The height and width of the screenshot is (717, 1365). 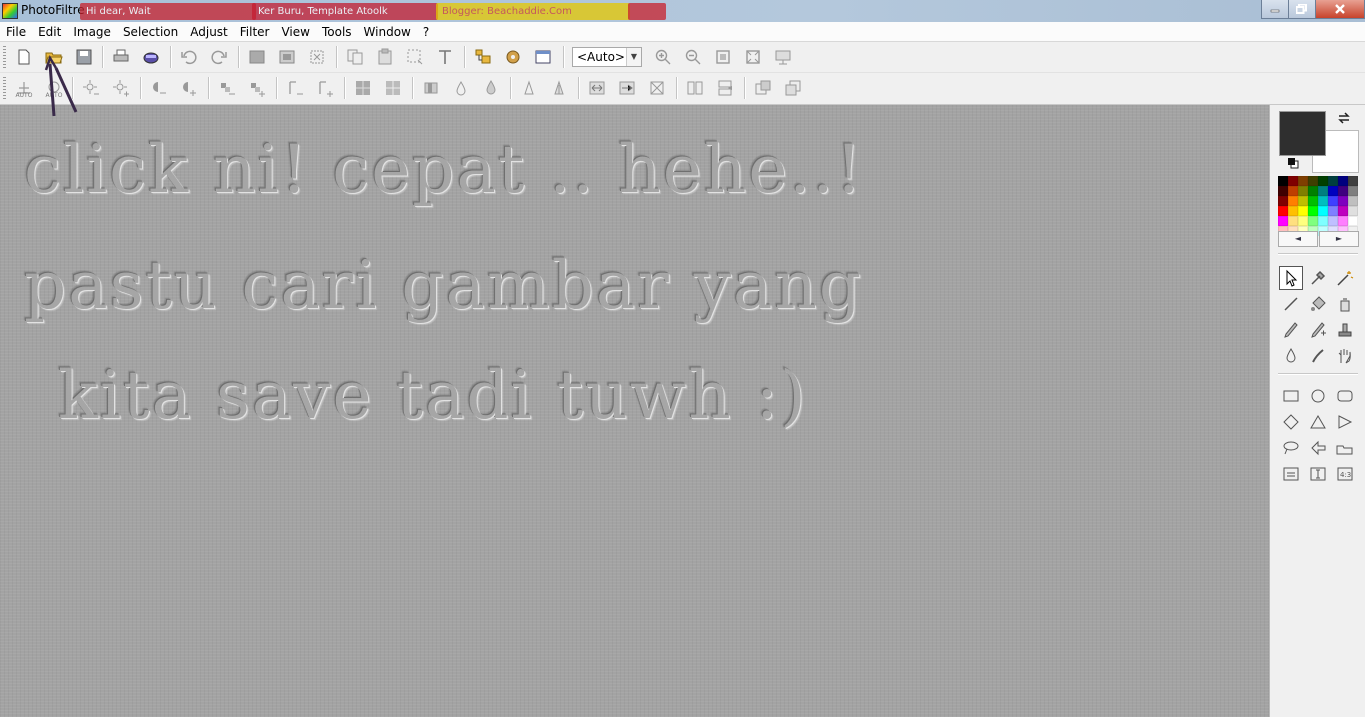 What do you see at coordinates (483, 57) in the screenshot?
I see `explorer-button` at bounding box center [483, 57].